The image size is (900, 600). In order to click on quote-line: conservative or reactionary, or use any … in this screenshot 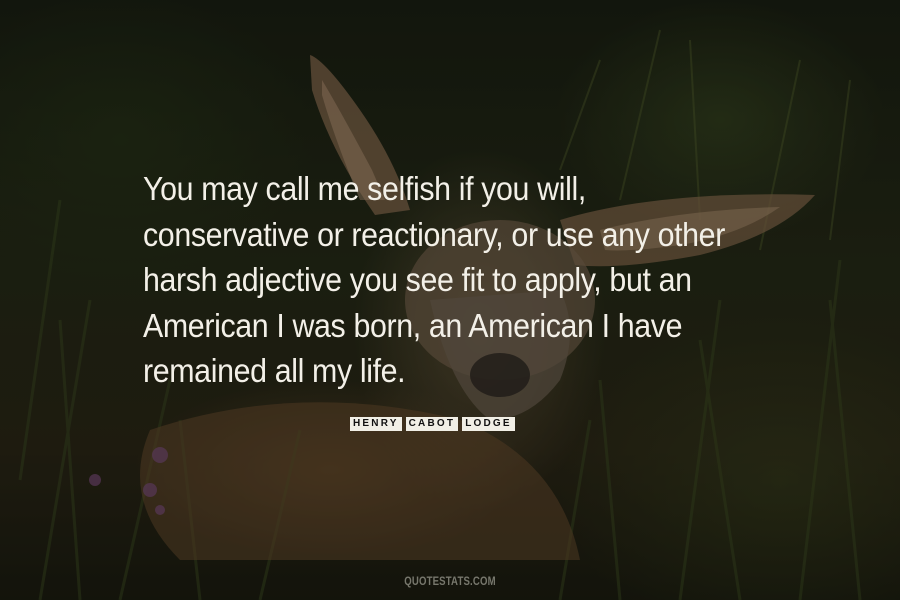, I will do `click(434, 234)`.